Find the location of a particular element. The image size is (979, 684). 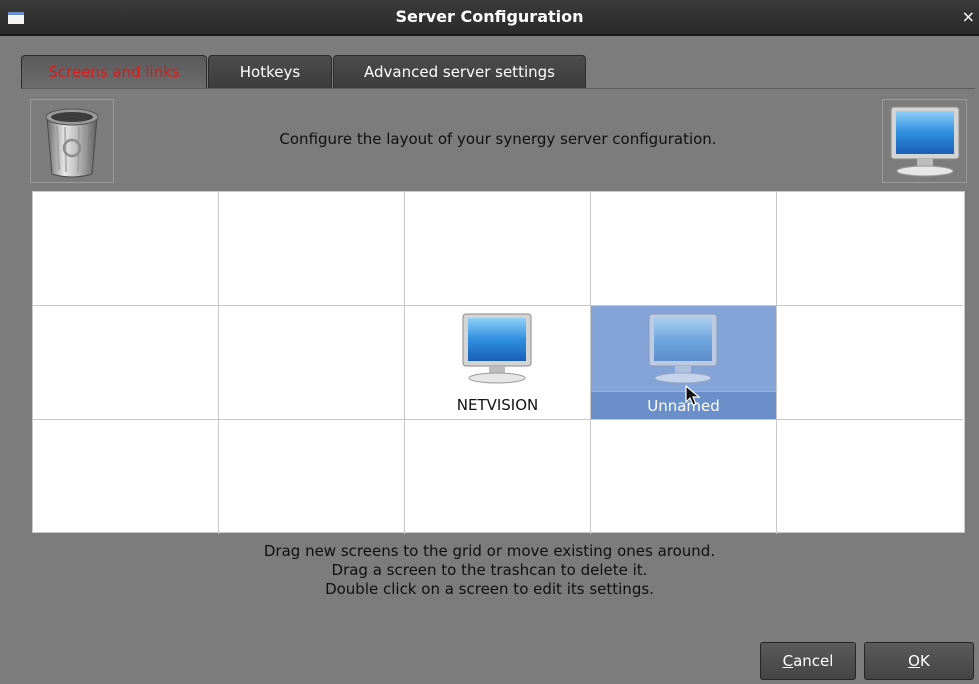

tab-hotkeys: Hotkeys is located at coordinates (270, 72).